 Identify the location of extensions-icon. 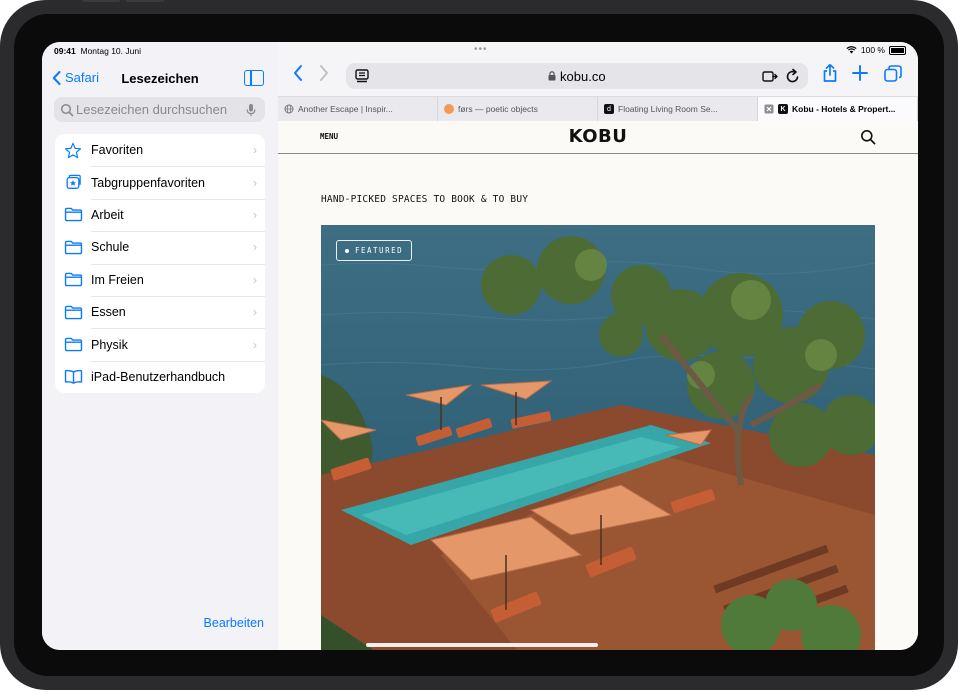
(770, 76).